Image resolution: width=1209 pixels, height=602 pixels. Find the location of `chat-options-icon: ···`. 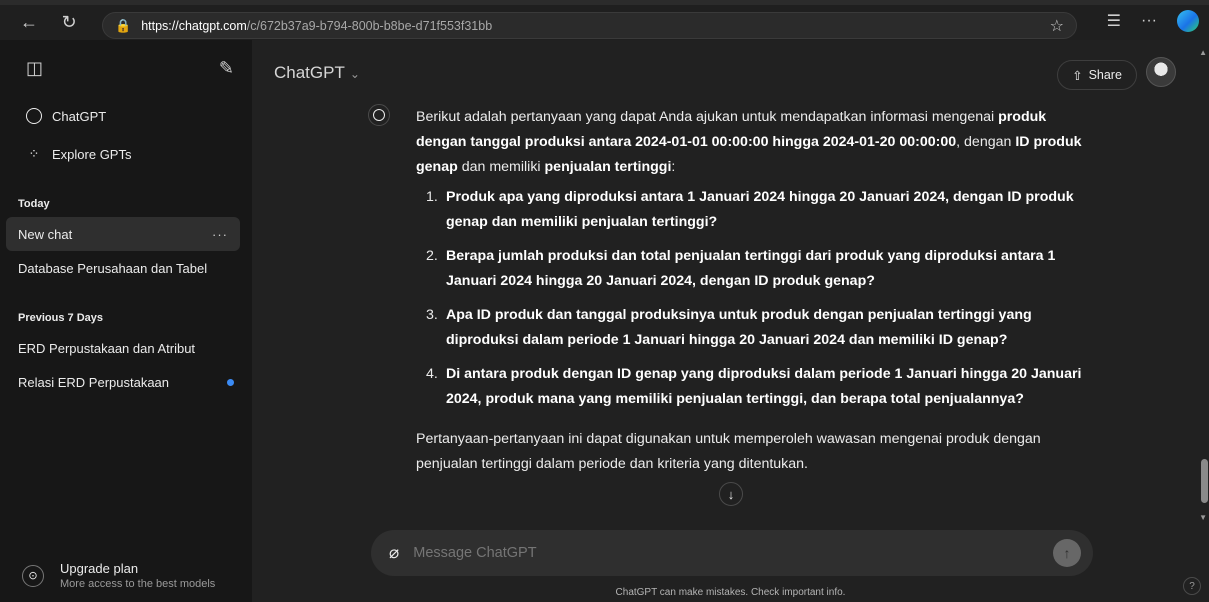

chat-options-icon: ··· is located at coordinates (220, 234).